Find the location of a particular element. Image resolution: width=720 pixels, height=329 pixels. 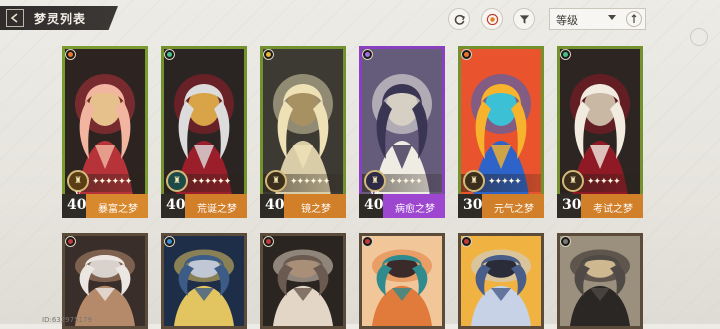

card-footer: 30 元气之梦 is located at coordinates (501, 206).